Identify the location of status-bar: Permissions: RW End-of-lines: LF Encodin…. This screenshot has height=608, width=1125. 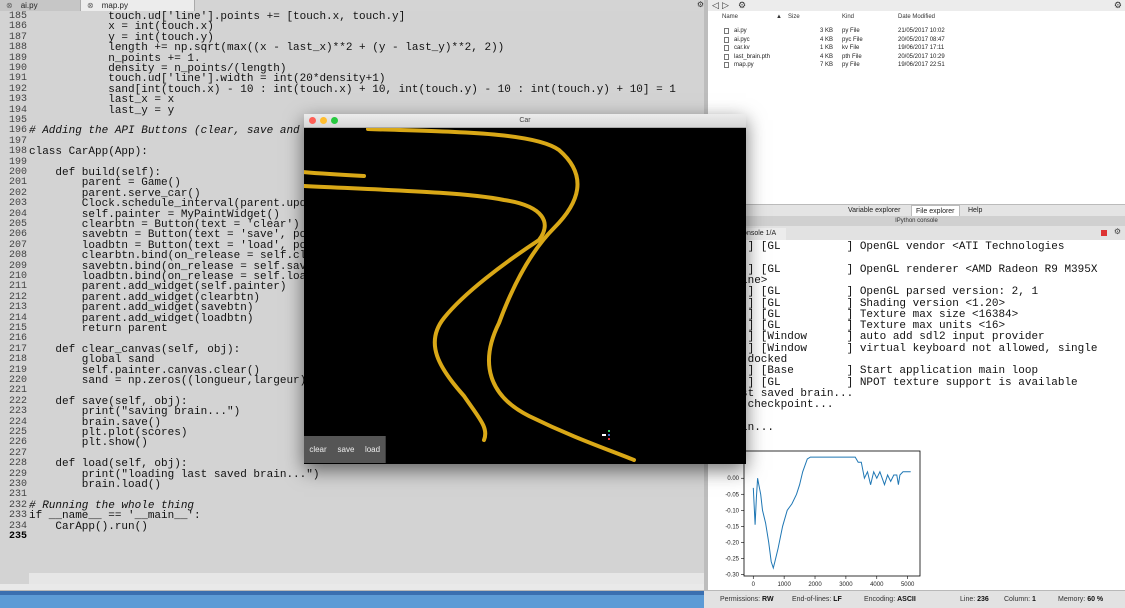
(562, 599).